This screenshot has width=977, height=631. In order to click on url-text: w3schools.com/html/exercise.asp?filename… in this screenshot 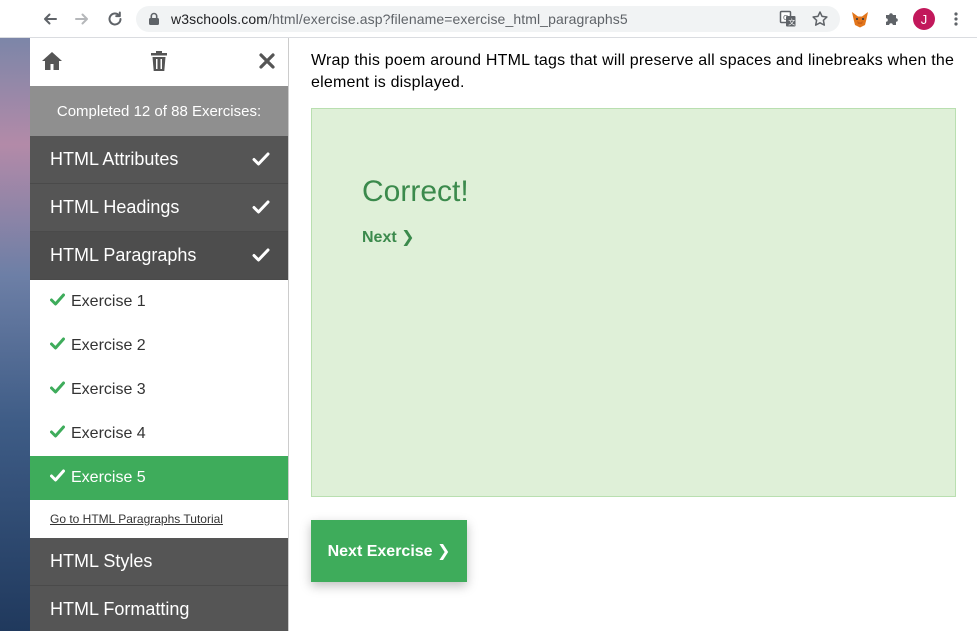, I will do `click(399, 19)`.